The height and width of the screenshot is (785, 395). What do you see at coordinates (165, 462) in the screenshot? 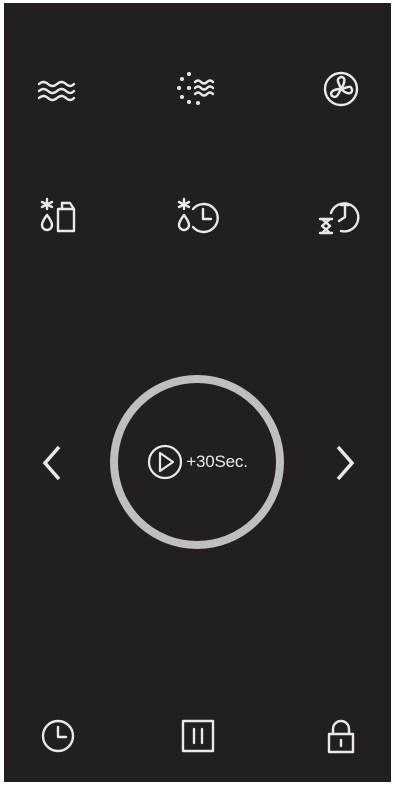
I see `play-icon` at bounding box center [165, 462].